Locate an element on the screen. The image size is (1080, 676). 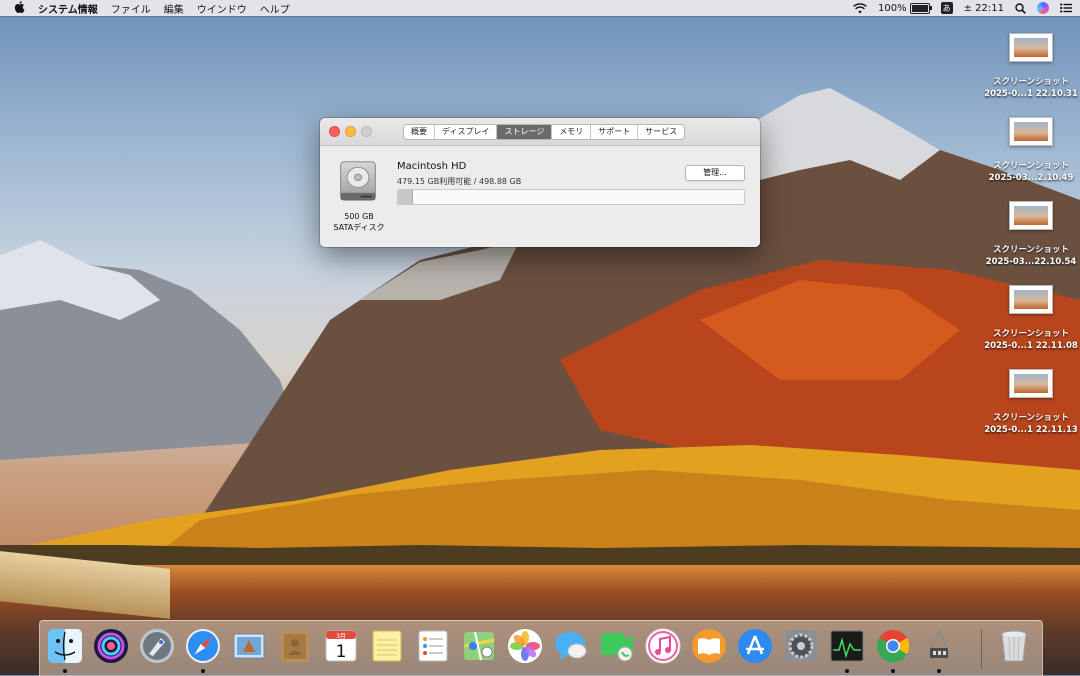
desktop-screenshot-file: スクリーンショット 2025-03...22.10.54 is located at coordinates (1030, 234).